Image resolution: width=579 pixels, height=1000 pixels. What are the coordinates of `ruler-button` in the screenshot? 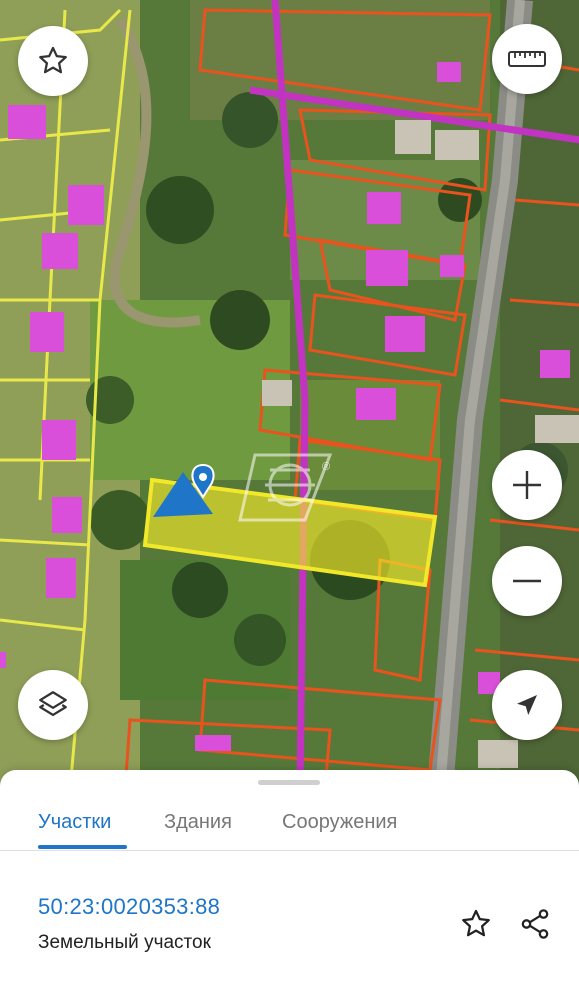 It's located at (527, 59).